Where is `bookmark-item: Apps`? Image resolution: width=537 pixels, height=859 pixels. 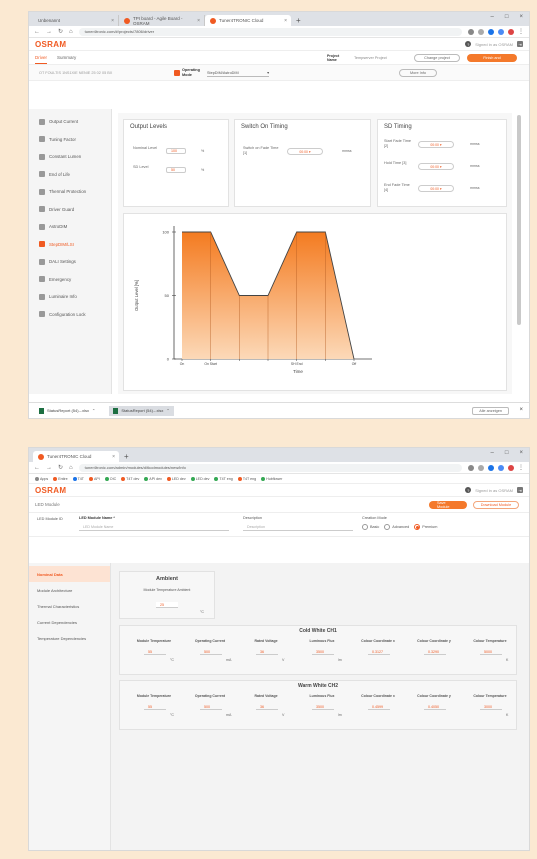 bookmark-item: Apps is located at coordinates (41, 478).